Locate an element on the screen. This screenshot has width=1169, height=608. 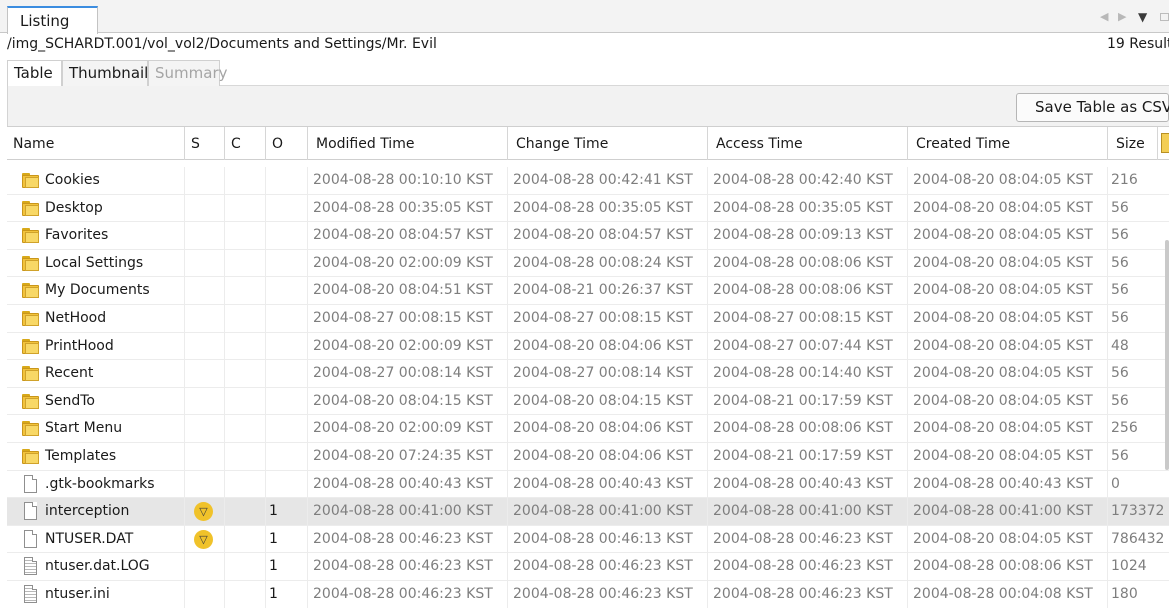
tab-summary: Summary is located at coordinates (188, 73).